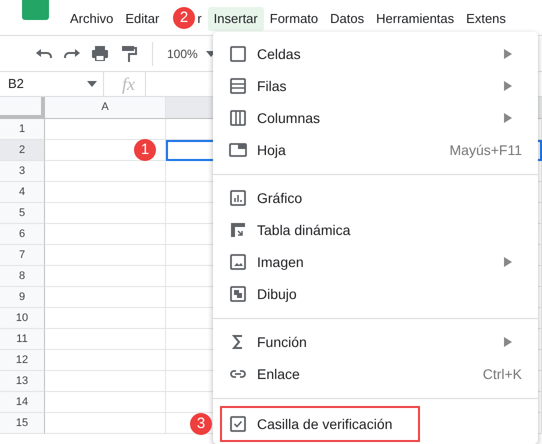 This screenshot has width=542, height=444. Describe the element at coordinates (415, 19) in the screenshot. I see `menu-bar-item: Herramientas` at that location.